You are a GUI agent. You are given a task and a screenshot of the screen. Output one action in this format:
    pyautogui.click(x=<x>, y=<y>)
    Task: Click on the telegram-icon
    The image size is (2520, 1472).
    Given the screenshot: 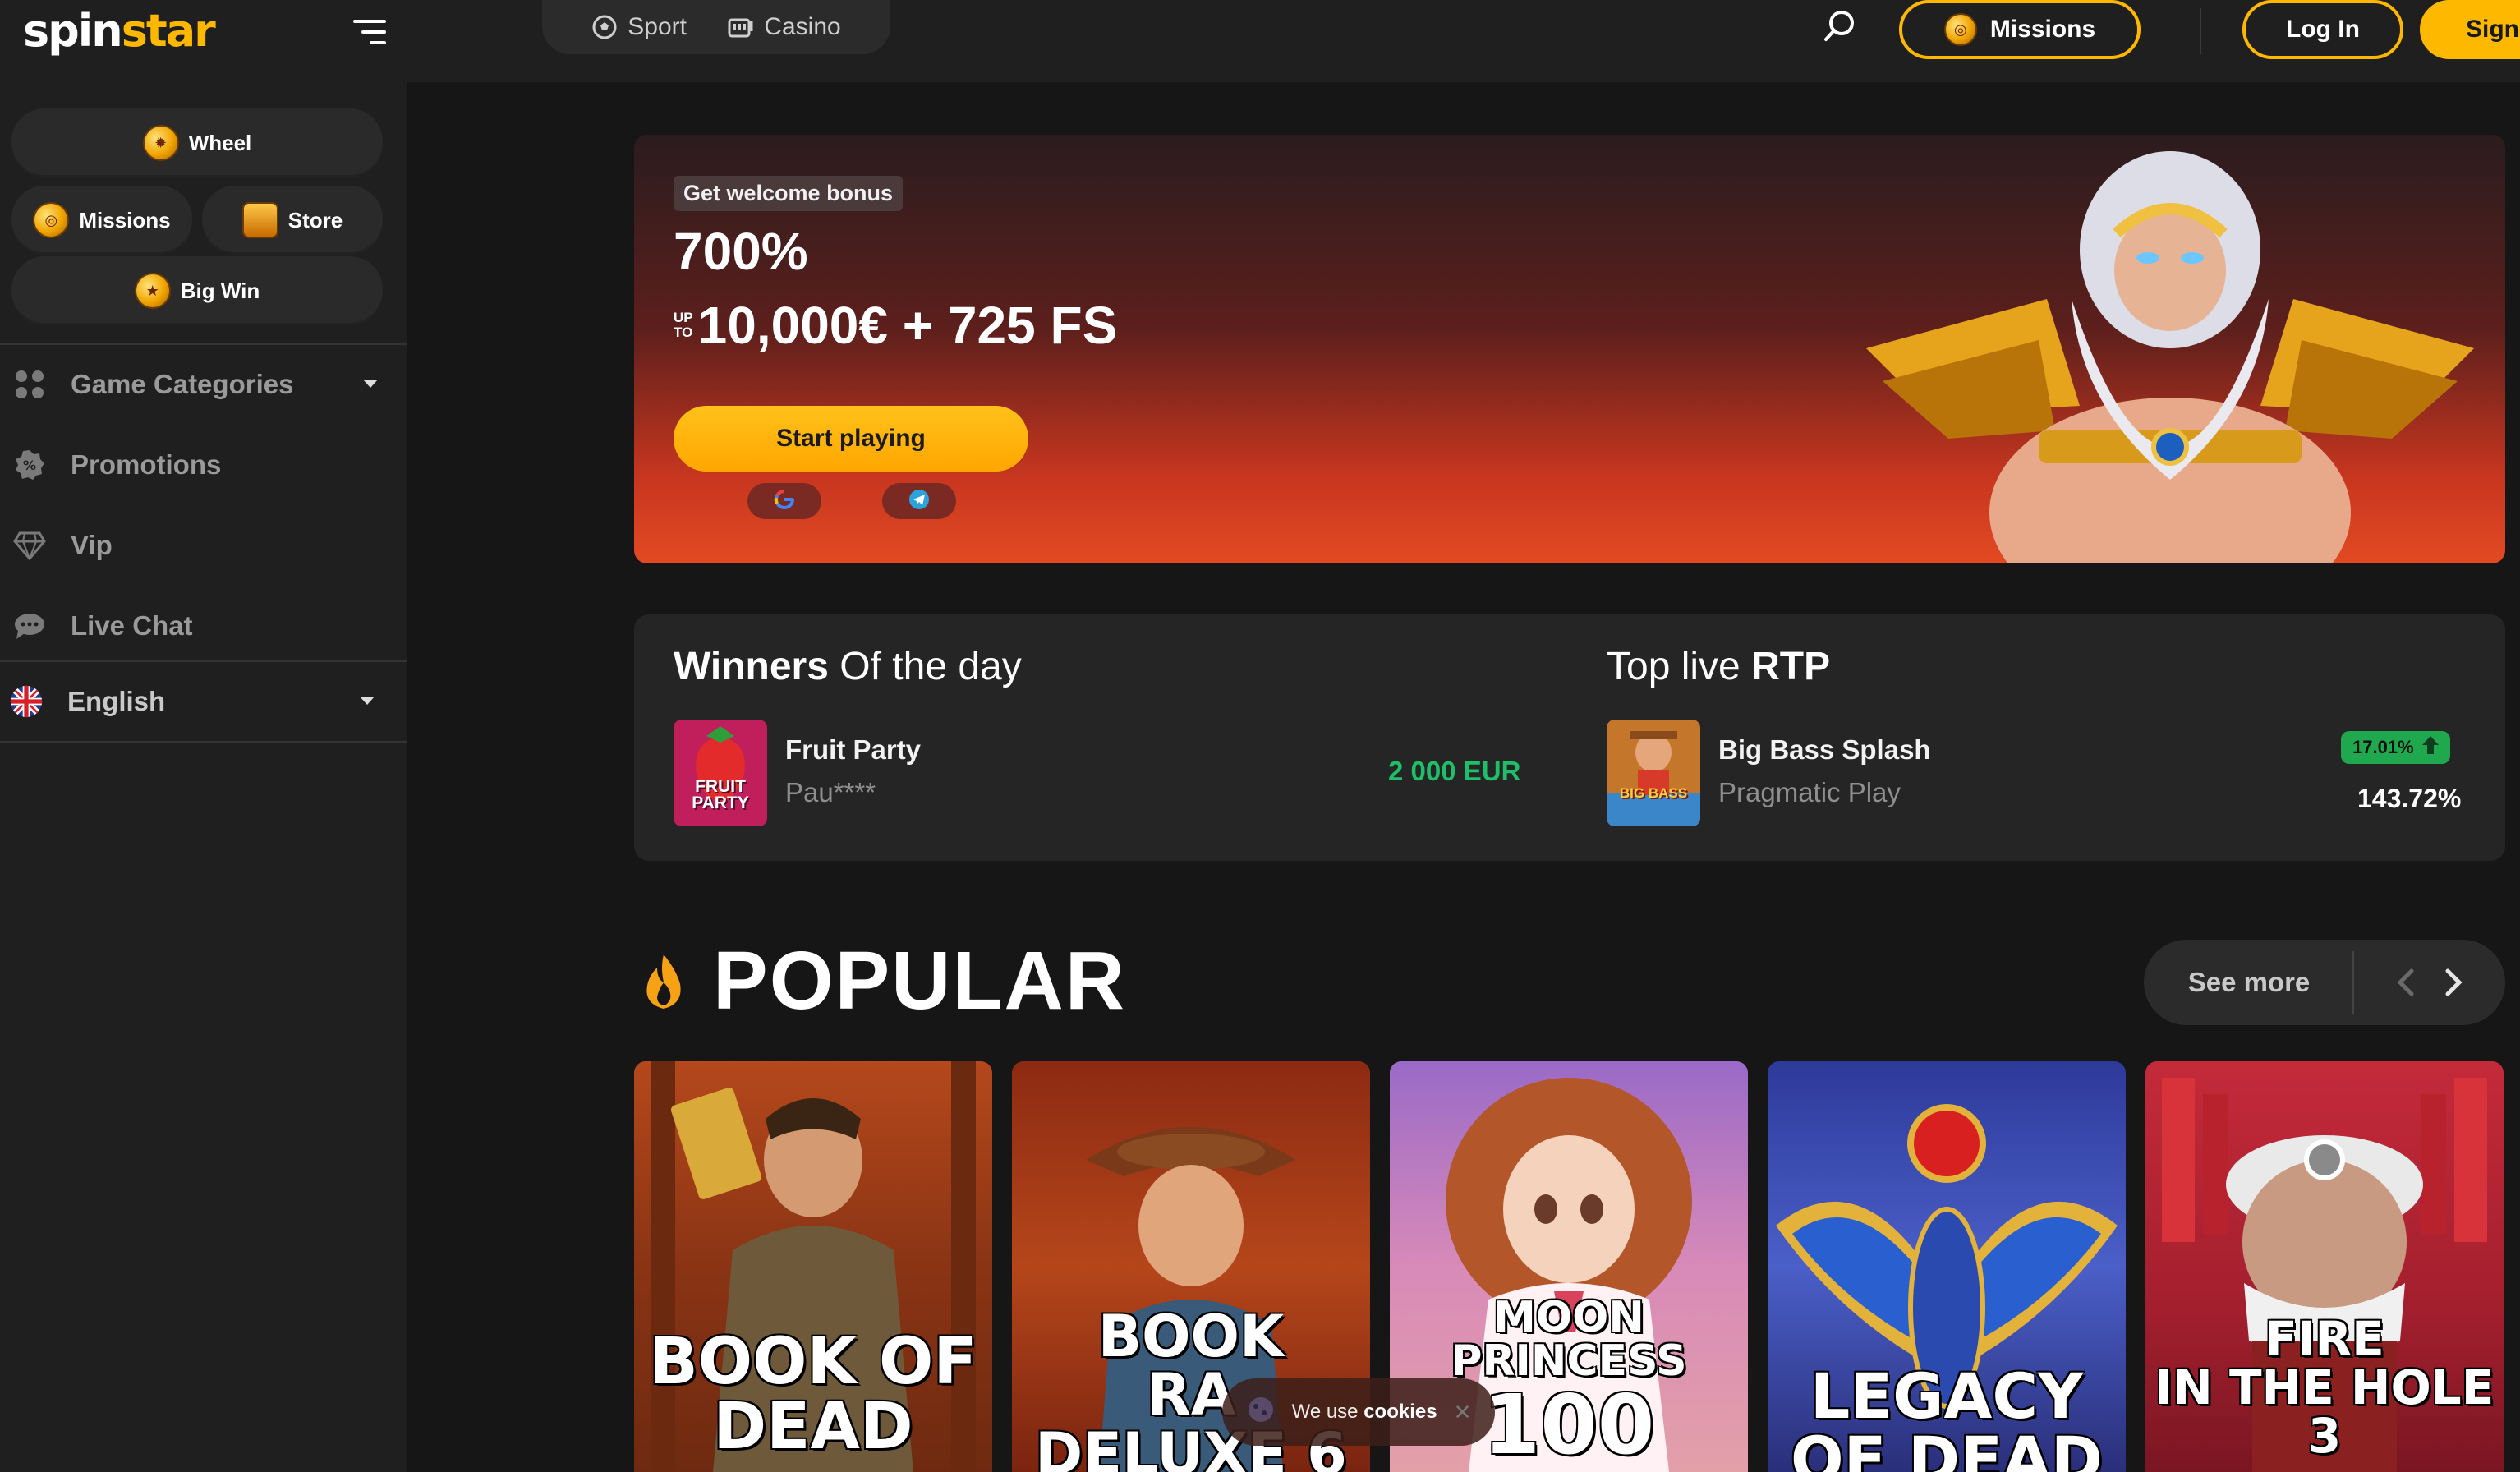 What is the action you would take?
    pyautogui.click(x=919, y=502)
    